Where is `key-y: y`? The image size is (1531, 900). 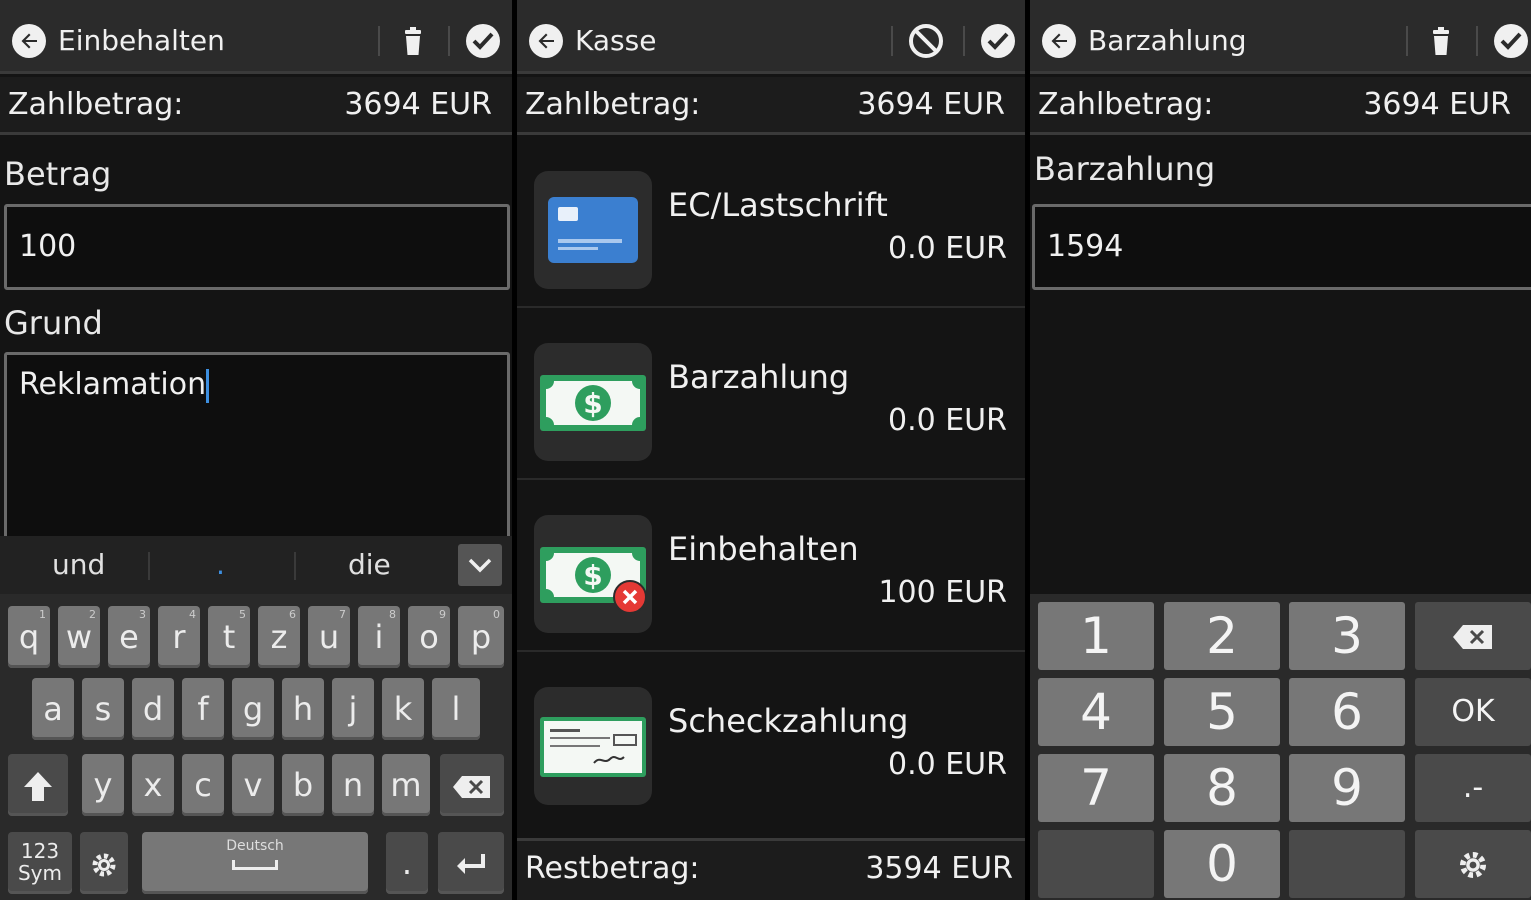 key-y: y is located at coordinates (103, 785).